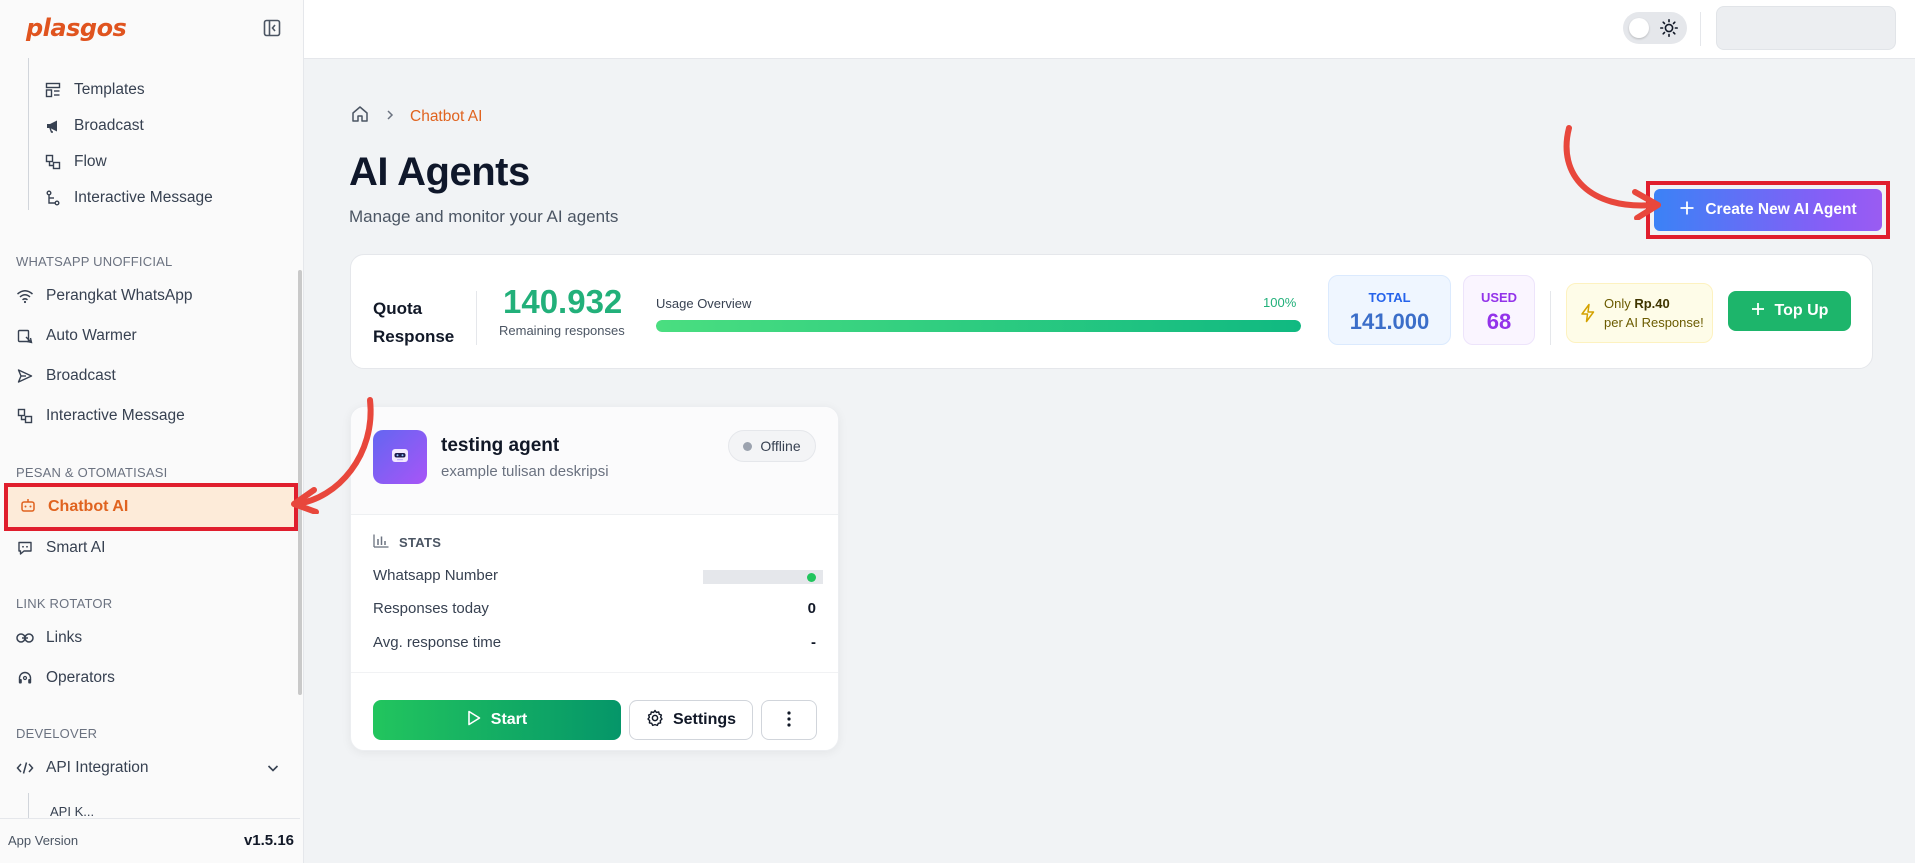 This screenshot has height=863, width=1915. I want to click on sidebar-item-templates: Templates, so click(94, 90).